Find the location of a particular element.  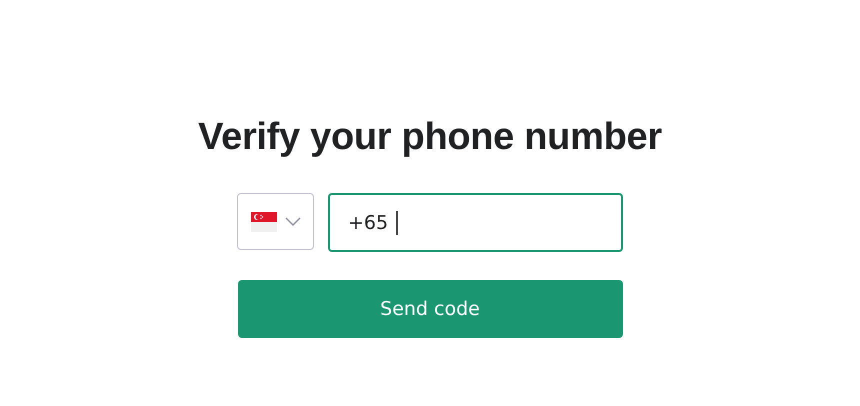

page-title: Verify your phone number is located at coordinates (430, 137).